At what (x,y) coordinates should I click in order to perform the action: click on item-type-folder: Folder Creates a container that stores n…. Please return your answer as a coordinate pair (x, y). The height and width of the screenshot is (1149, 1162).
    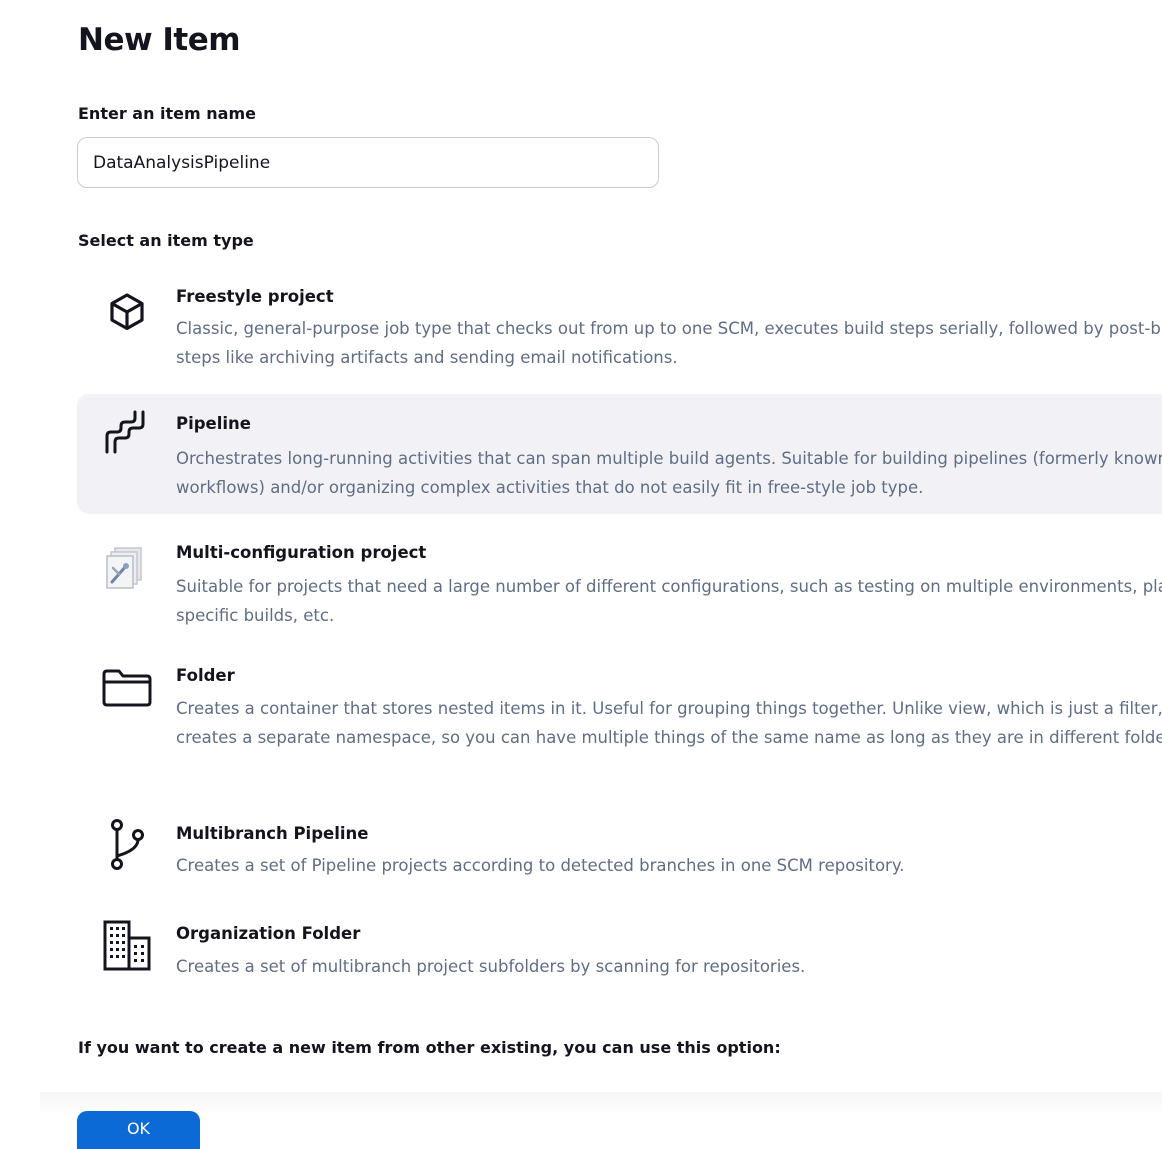
    Looking at the image, I should click on (619, 727).